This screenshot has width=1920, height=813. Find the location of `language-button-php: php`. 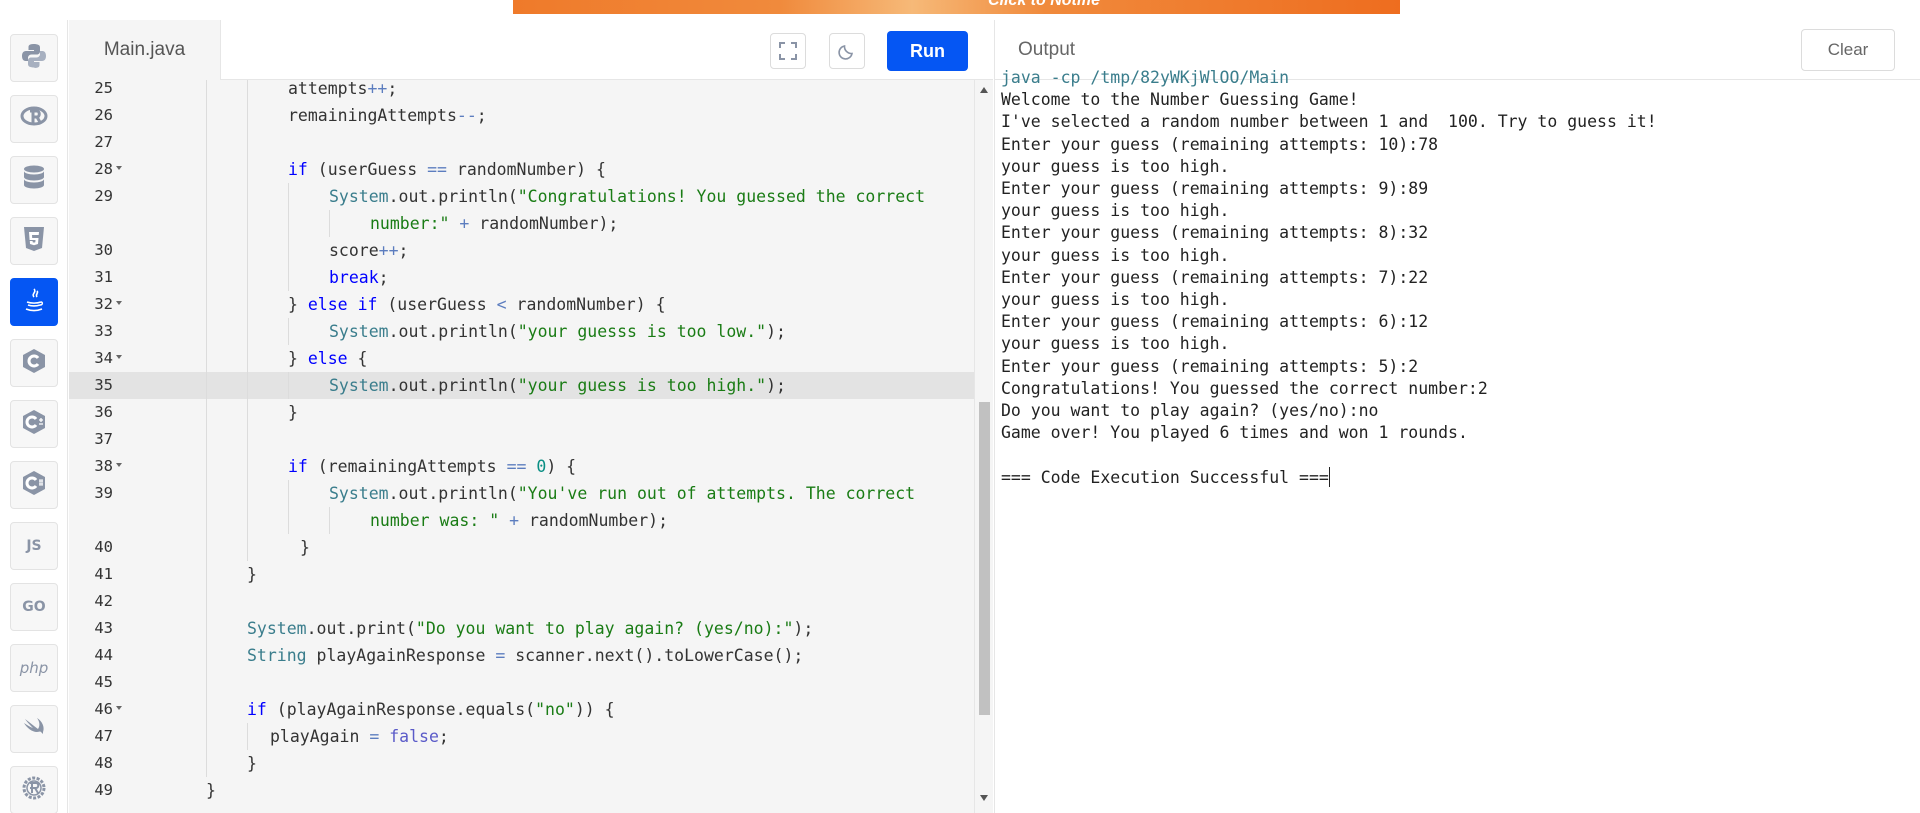

language-button-php: php is located at coordinates (34, 668).